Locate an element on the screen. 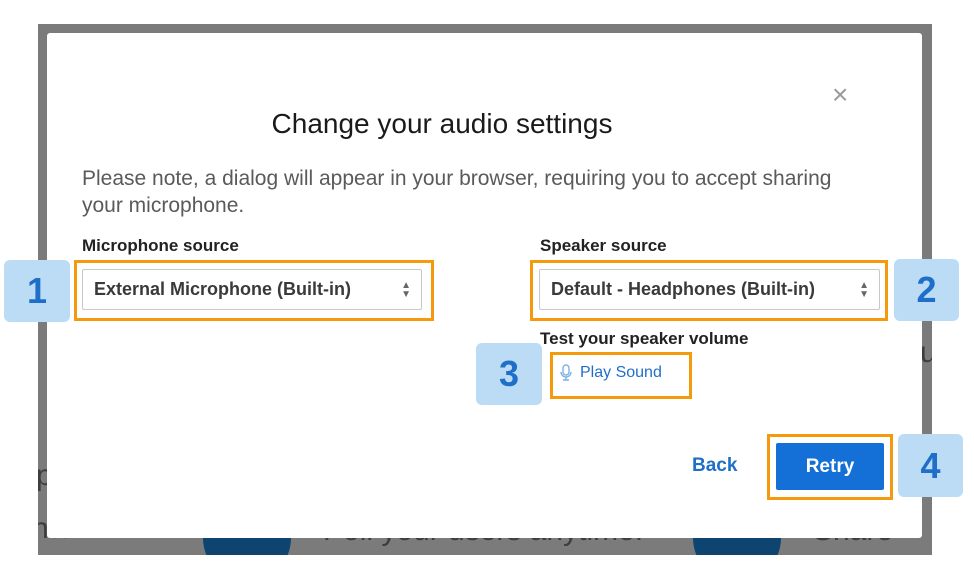 The width and height of the screenshot is (974, 580). close-icon: × is located at coordinates (840, 95).